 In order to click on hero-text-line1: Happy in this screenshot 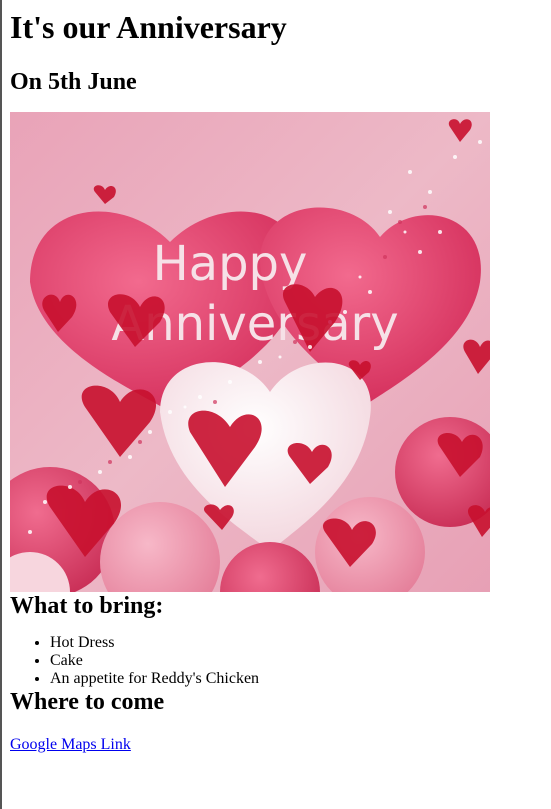, I will do `click(230, 264)`.